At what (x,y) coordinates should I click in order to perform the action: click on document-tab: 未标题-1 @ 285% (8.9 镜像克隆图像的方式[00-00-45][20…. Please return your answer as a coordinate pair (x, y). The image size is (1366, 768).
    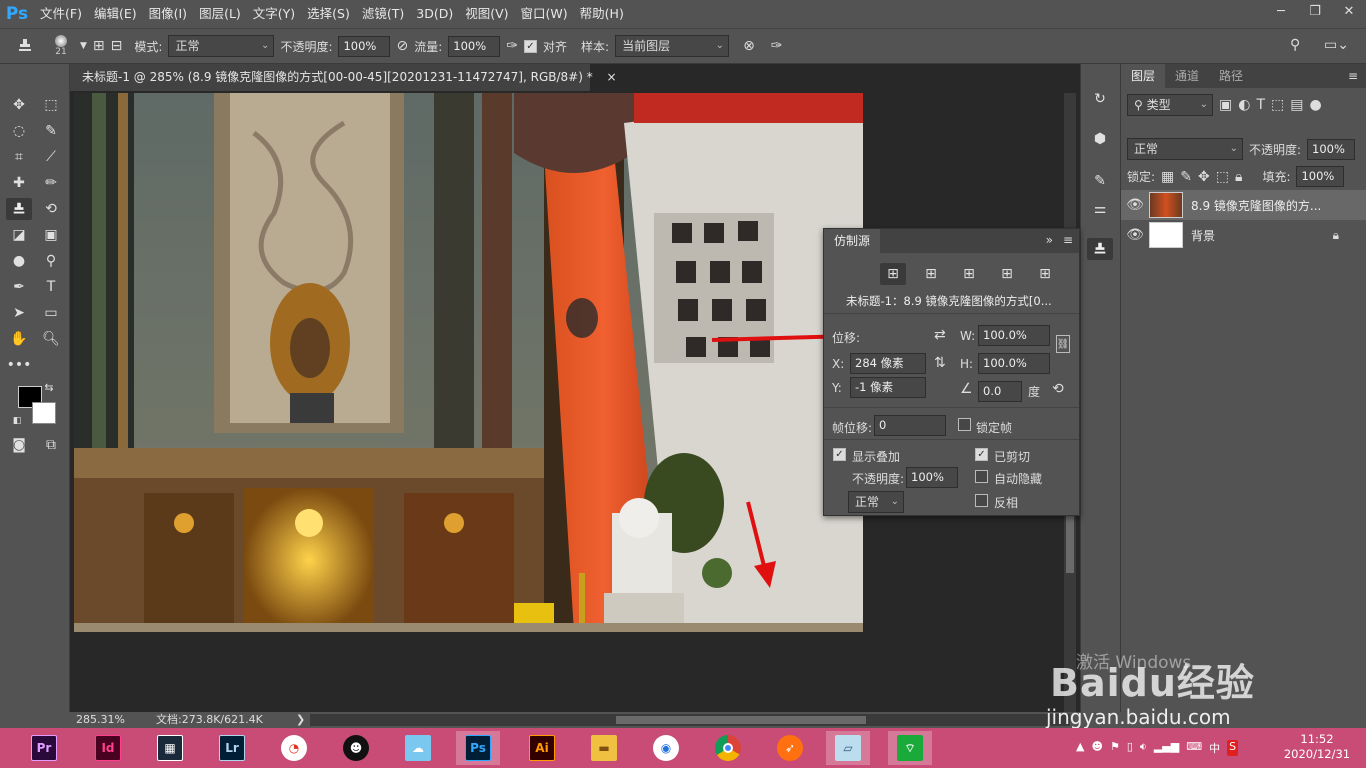
    Looking at the image, I should click on (343, 77).